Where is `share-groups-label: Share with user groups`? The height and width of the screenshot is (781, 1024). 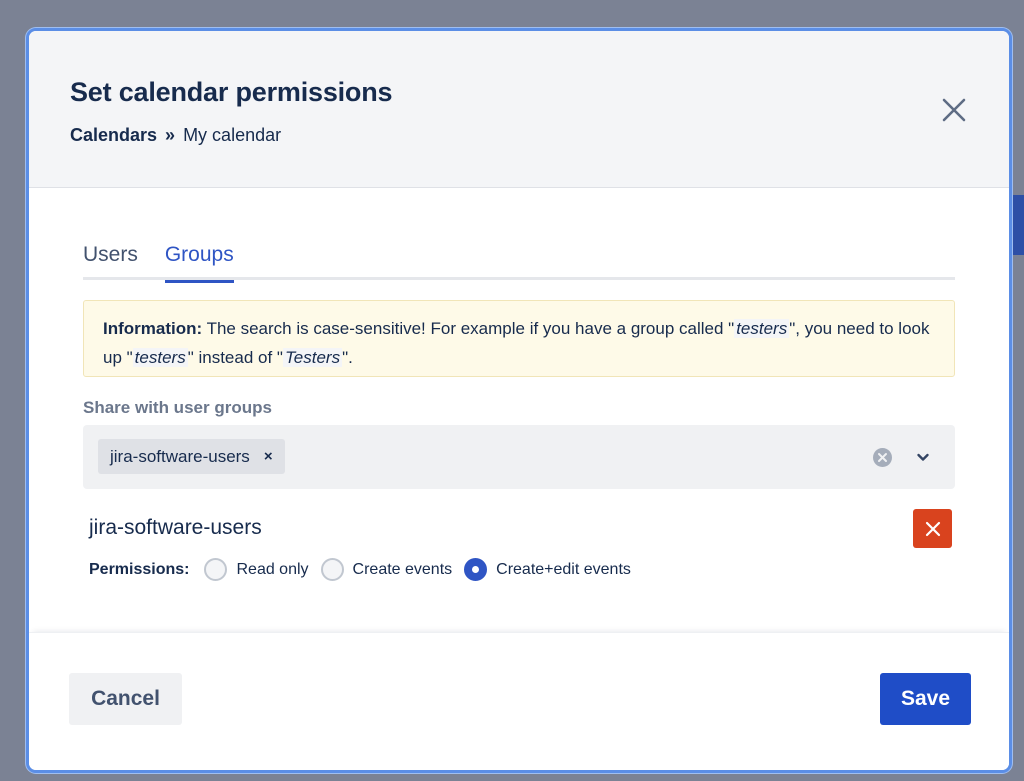
share-groups-label: Share with user groups is located at coordinates (177, 407).